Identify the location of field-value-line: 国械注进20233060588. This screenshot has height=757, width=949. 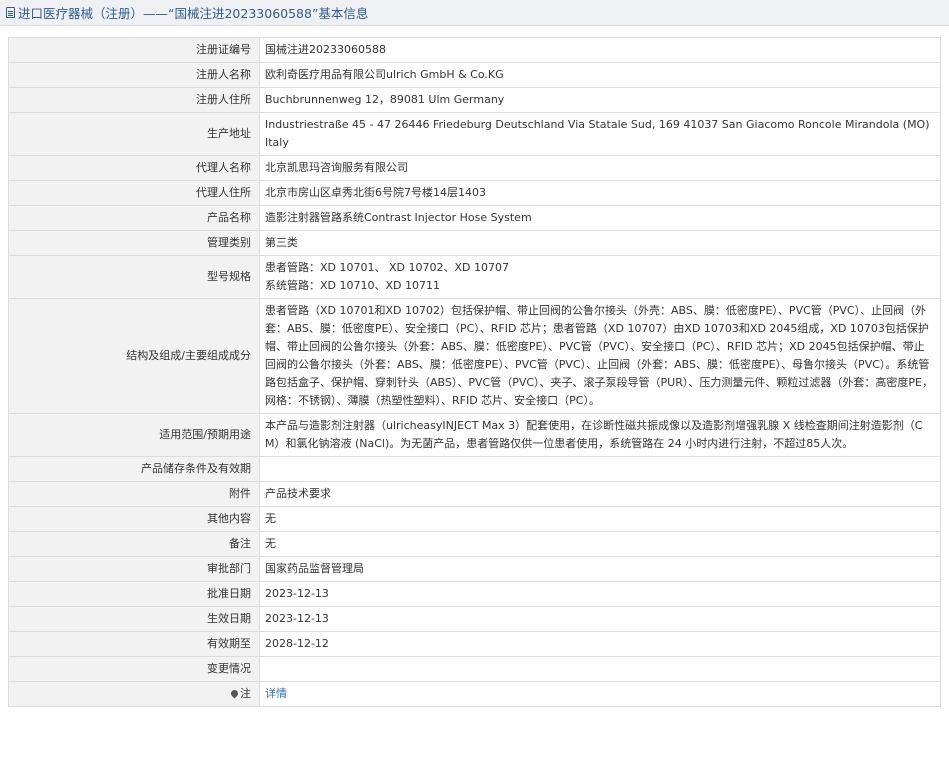
(325, 49).